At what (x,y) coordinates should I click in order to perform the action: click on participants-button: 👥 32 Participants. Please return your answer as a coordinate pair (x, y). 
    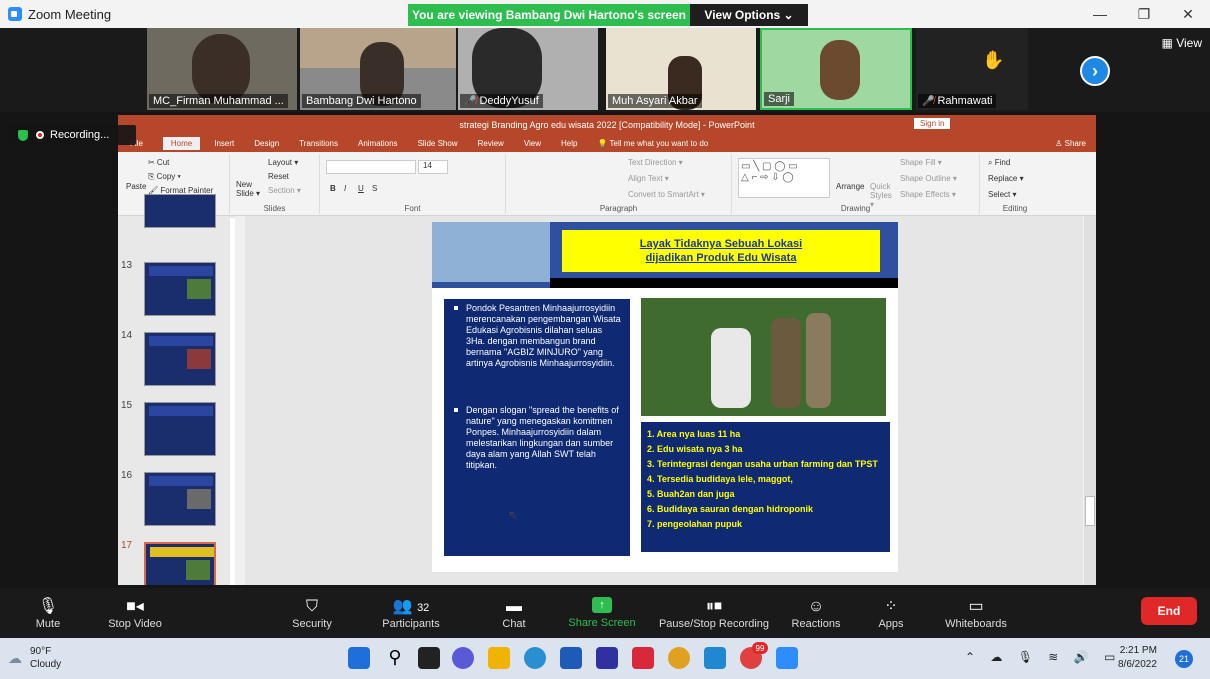
    Looking at the image, I should click on (411, 613).